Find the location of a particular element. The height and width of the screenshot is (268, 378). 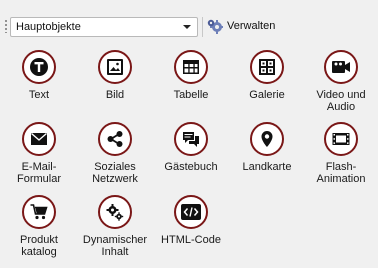

manage-button: Verwalten is located at coordinates (240, 26).